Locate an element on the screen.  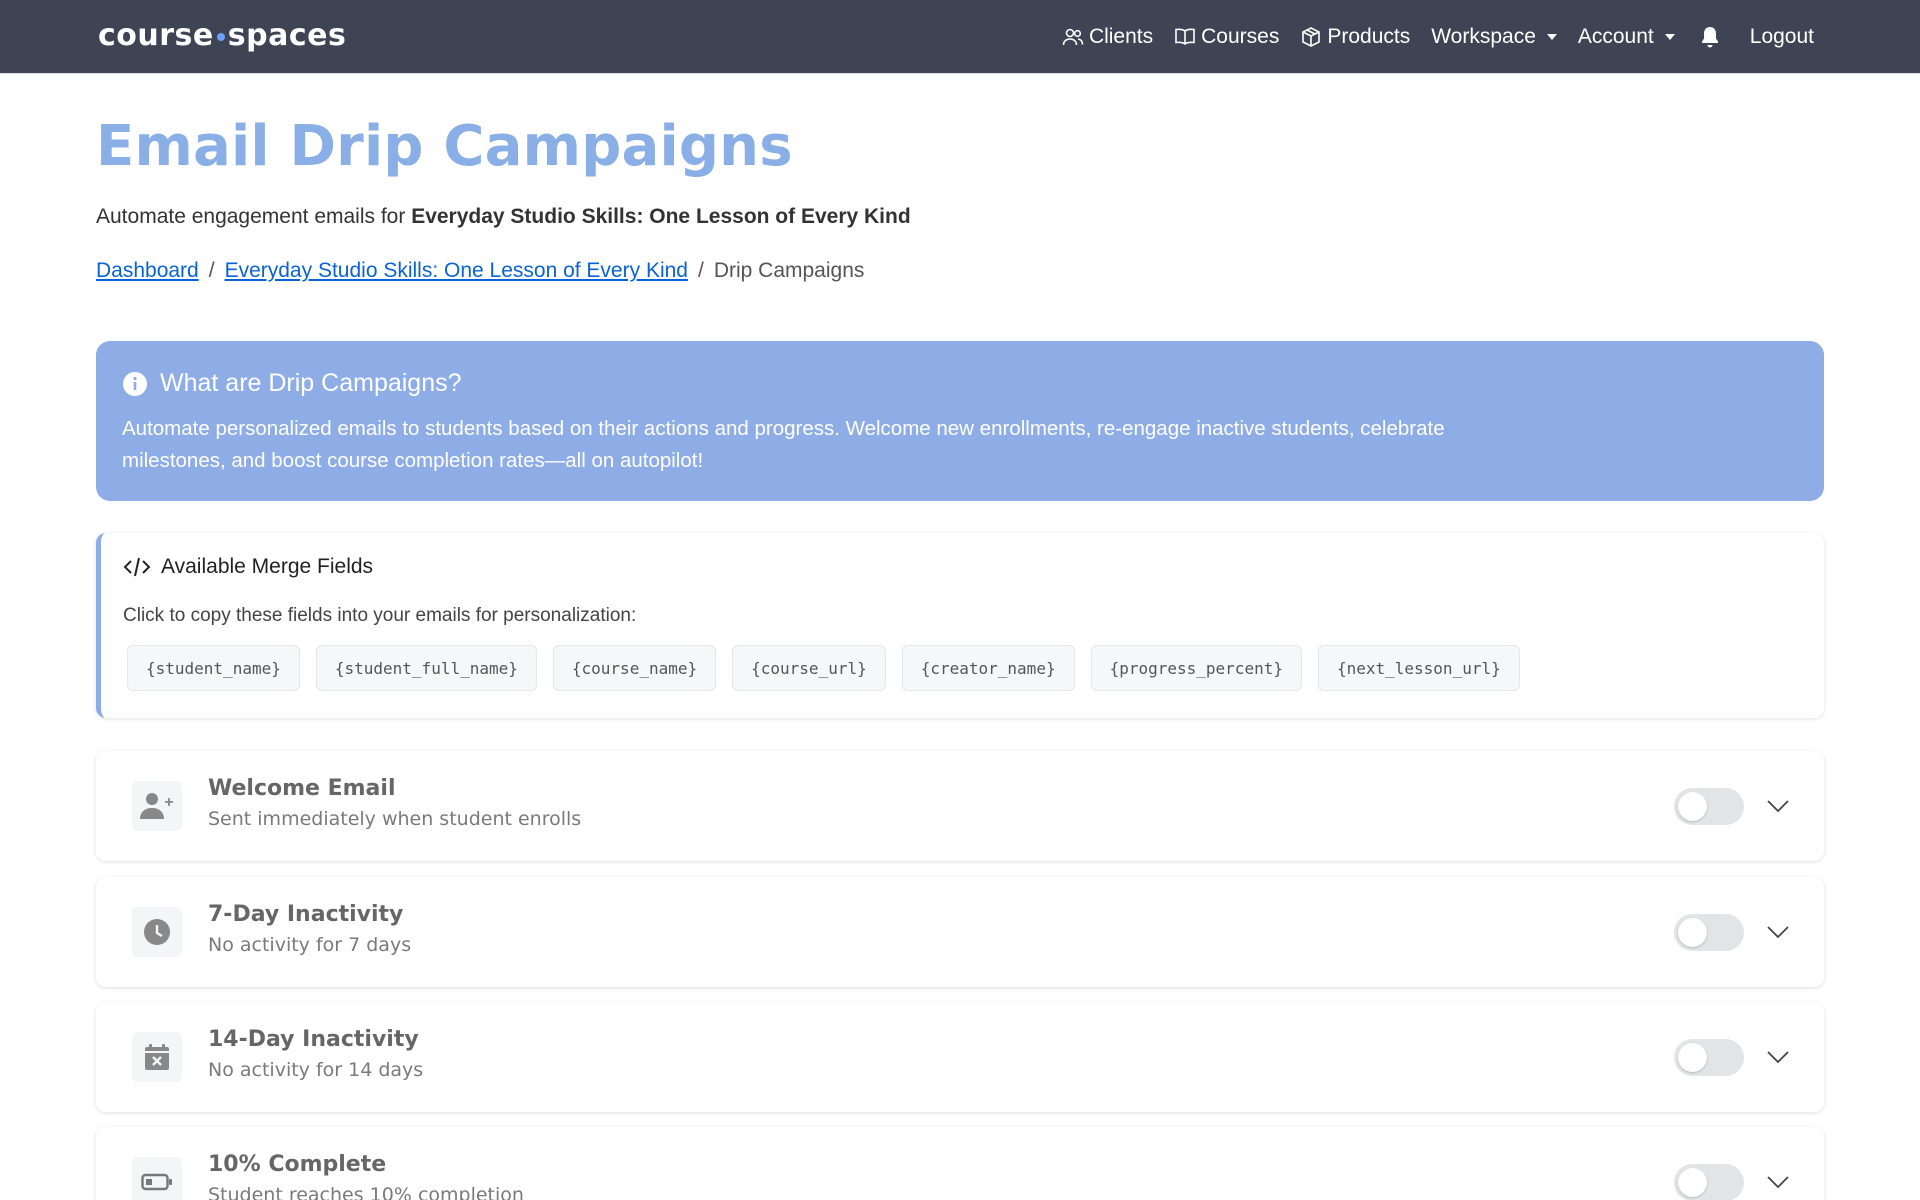
campaign-subtitle: Student reaches 10% completion is located at coordinates (366, 1192).